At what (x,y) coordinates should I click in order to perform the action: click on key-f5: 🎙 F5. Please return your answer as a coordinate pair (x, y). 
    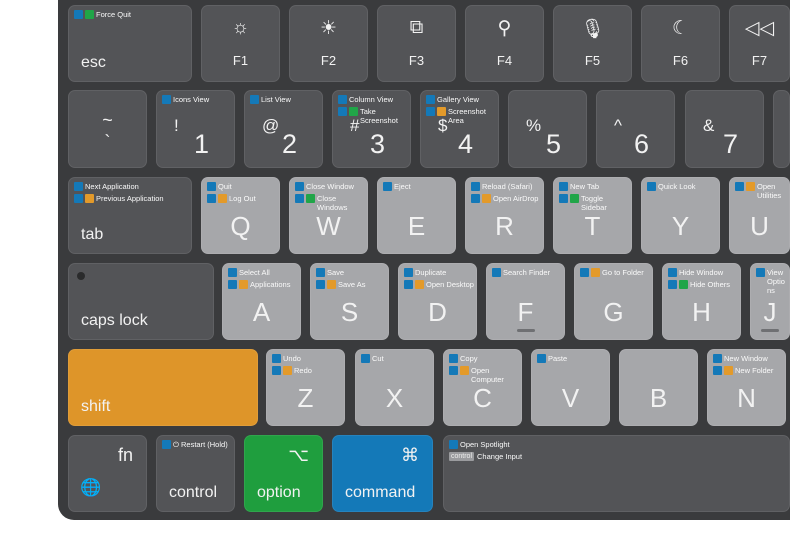
    Looking at the image, I should click on (592, 43).